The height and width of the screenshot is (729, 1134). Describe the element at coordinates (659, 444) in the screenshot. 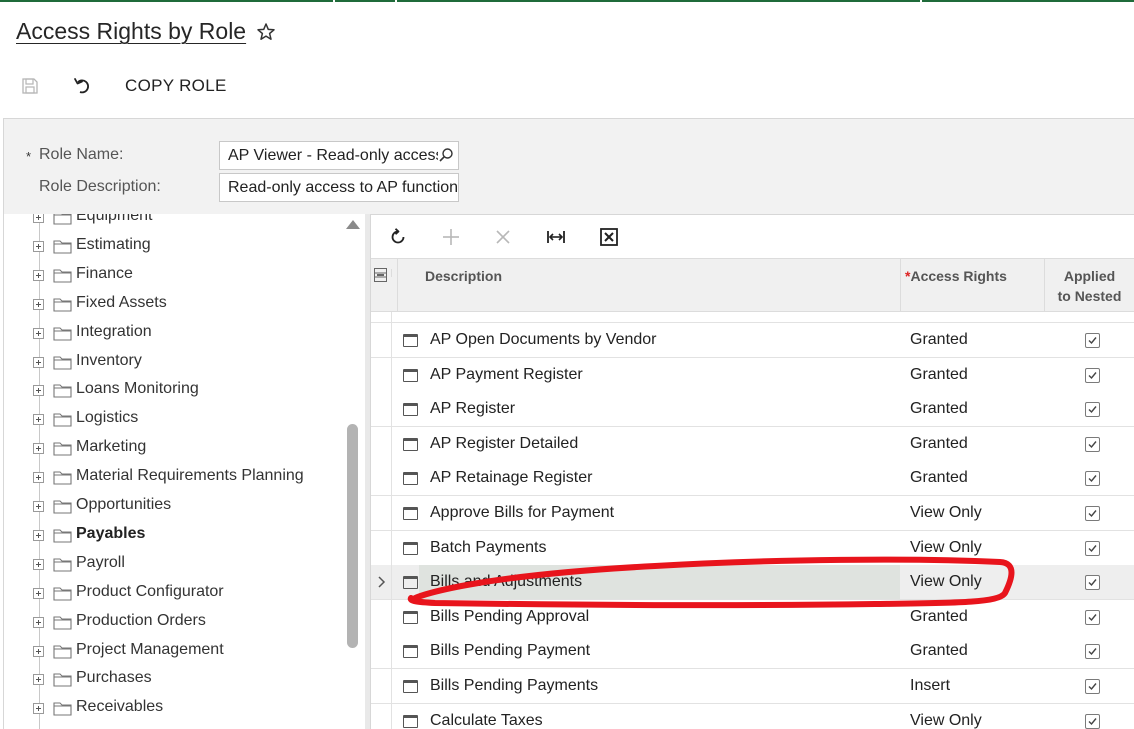

I see `description-cell: AP Register Detailed` at that location.